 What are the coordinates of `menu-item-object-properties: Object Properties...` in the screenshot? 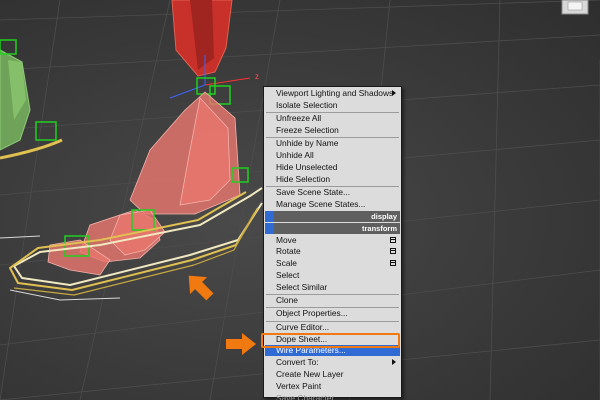 It's located at (332, 313).